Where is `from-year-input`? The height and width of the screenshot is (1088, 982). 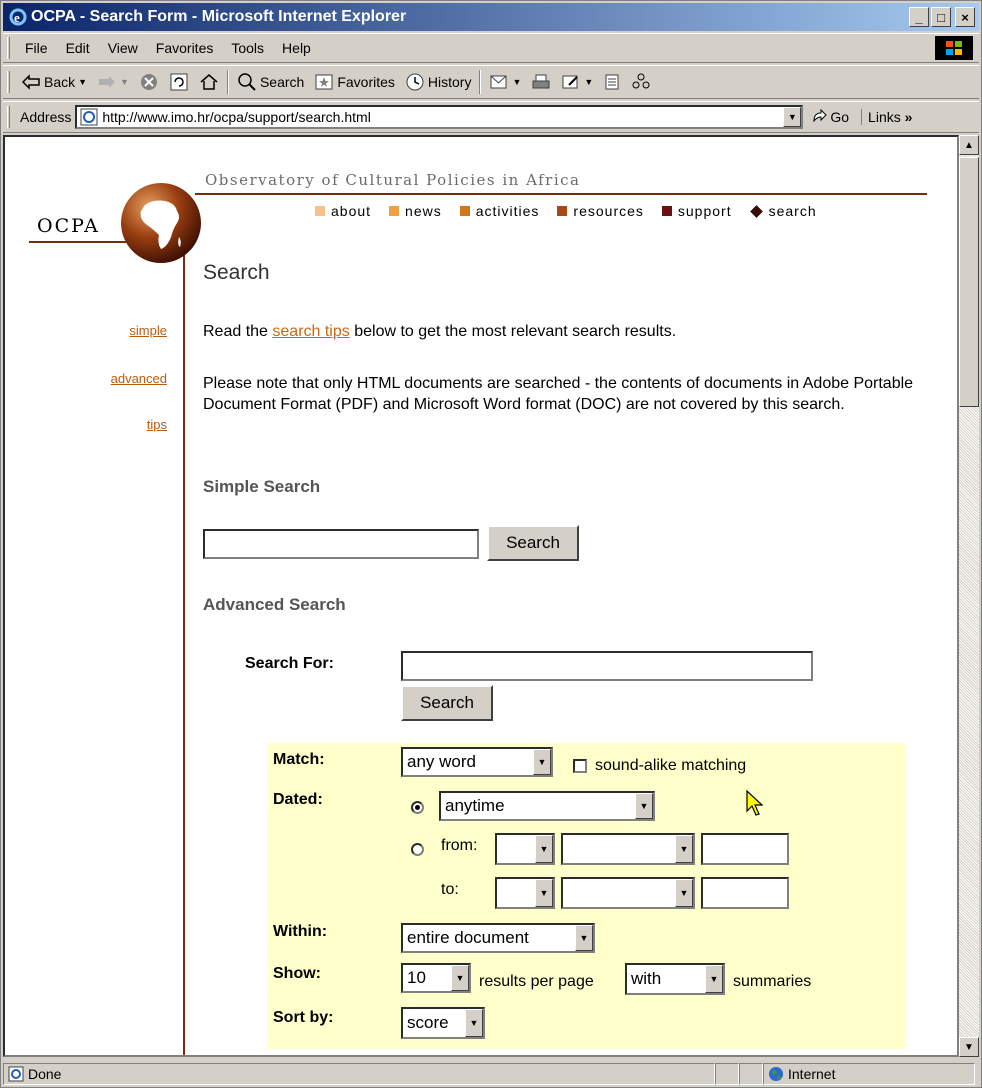
from-year-input is located at coordinates (745, 849).